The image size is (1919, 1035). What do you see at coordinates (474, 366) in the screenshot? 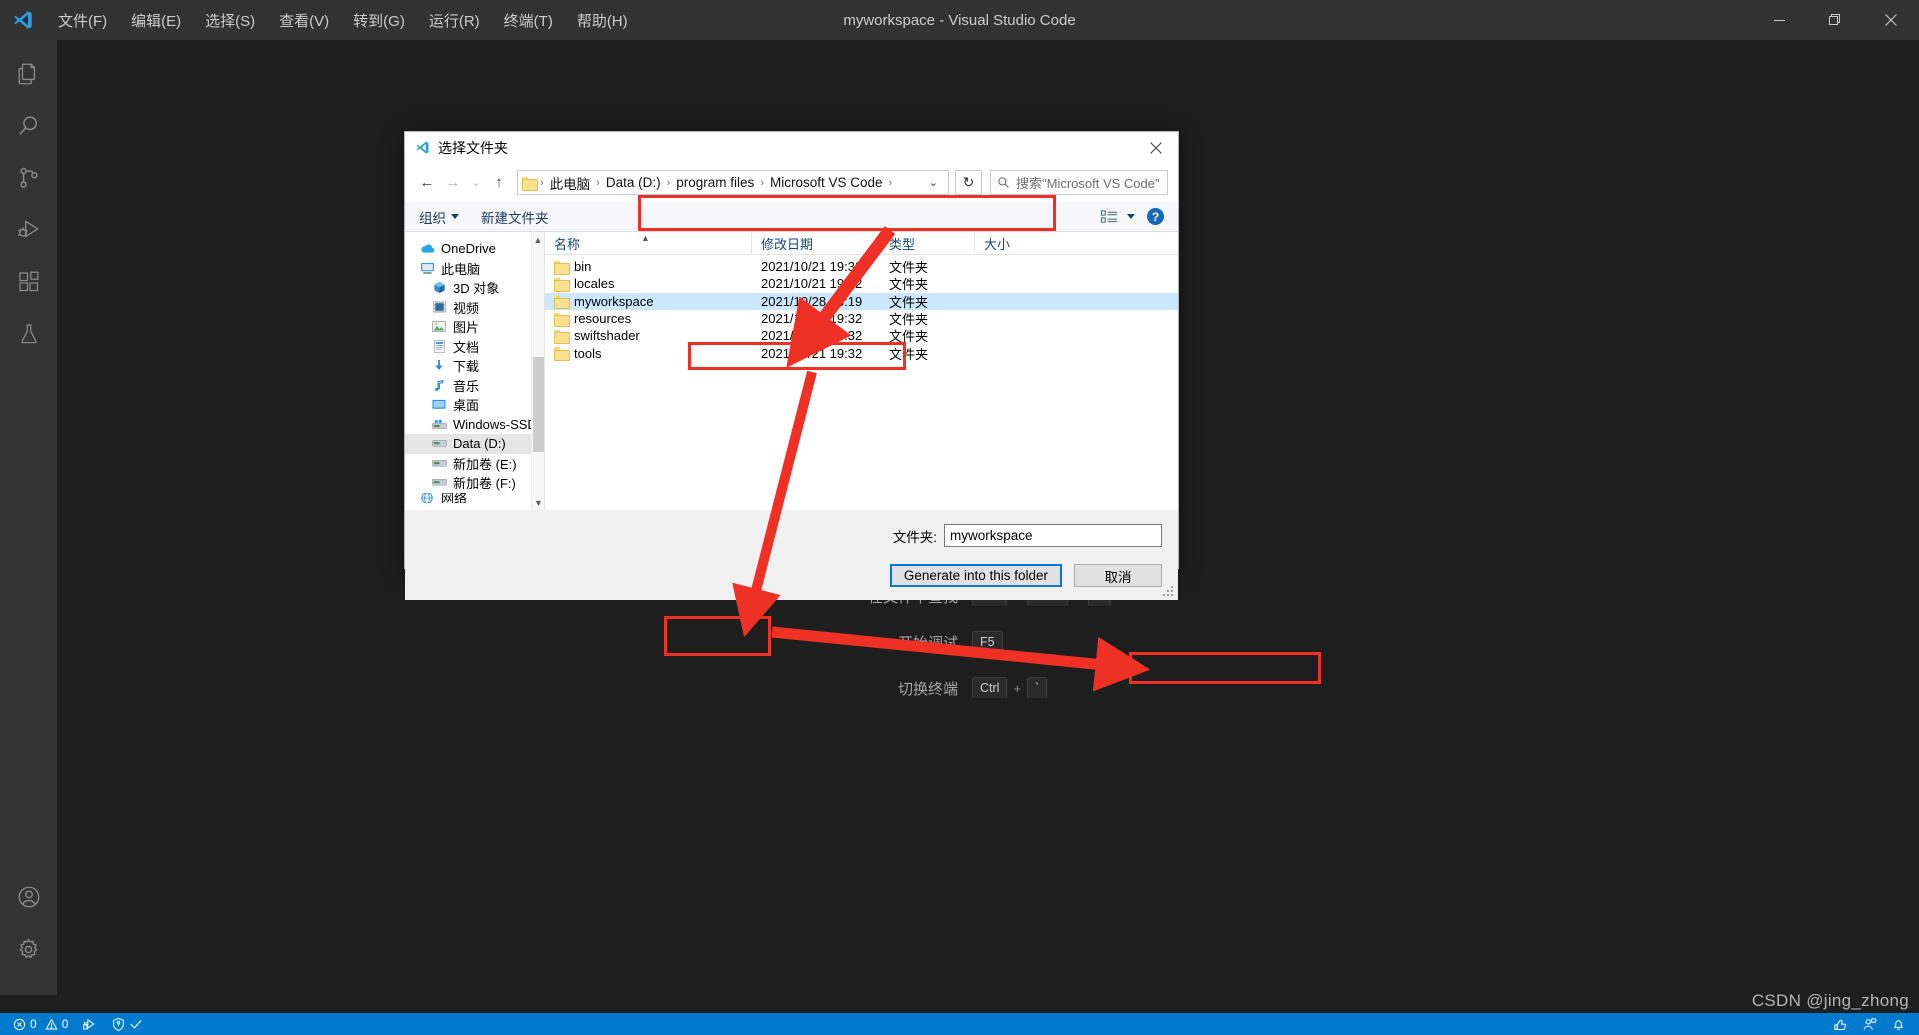
I see `sidebar-item-downloads: 下载` at bounding box center [474, 366].